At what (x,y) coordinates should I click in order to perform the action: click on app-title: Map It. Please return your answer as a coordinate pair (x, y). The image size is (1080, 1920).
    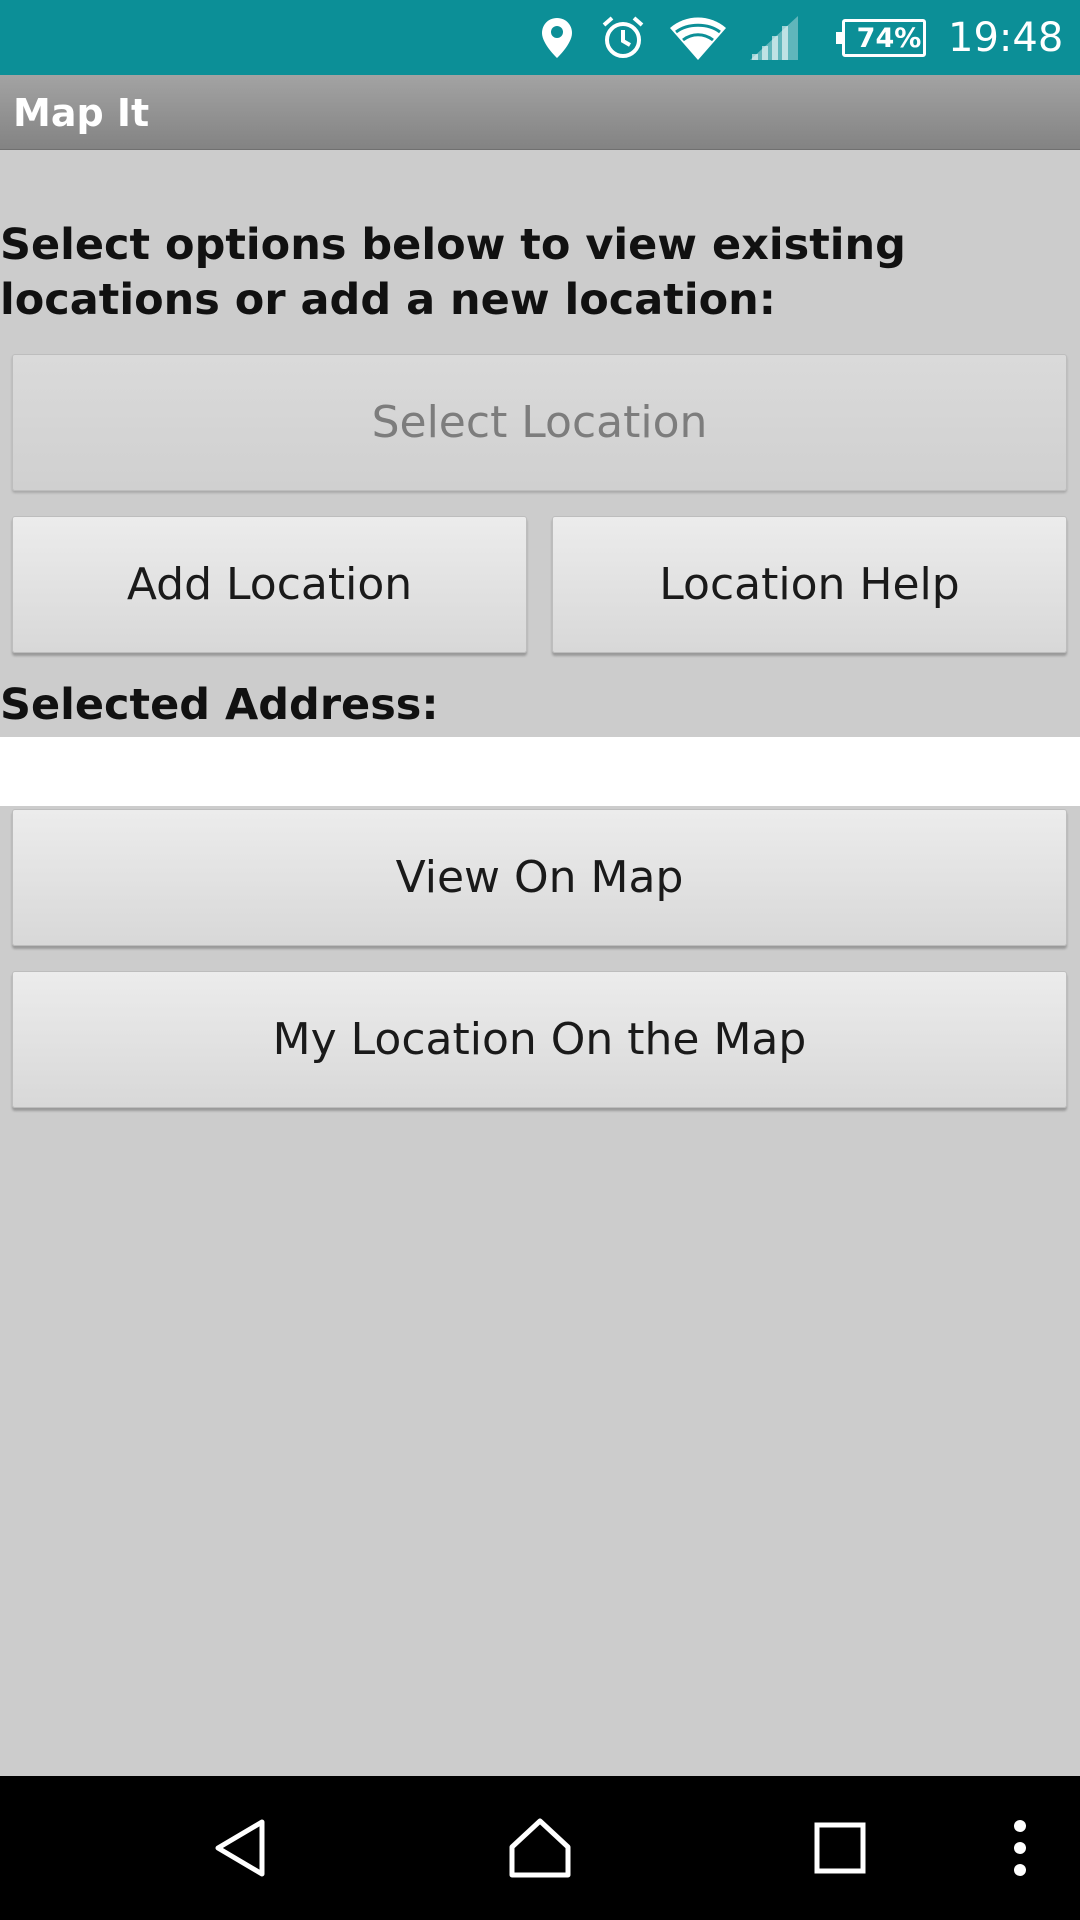
    Looking at the image, I should click on (81, 112).